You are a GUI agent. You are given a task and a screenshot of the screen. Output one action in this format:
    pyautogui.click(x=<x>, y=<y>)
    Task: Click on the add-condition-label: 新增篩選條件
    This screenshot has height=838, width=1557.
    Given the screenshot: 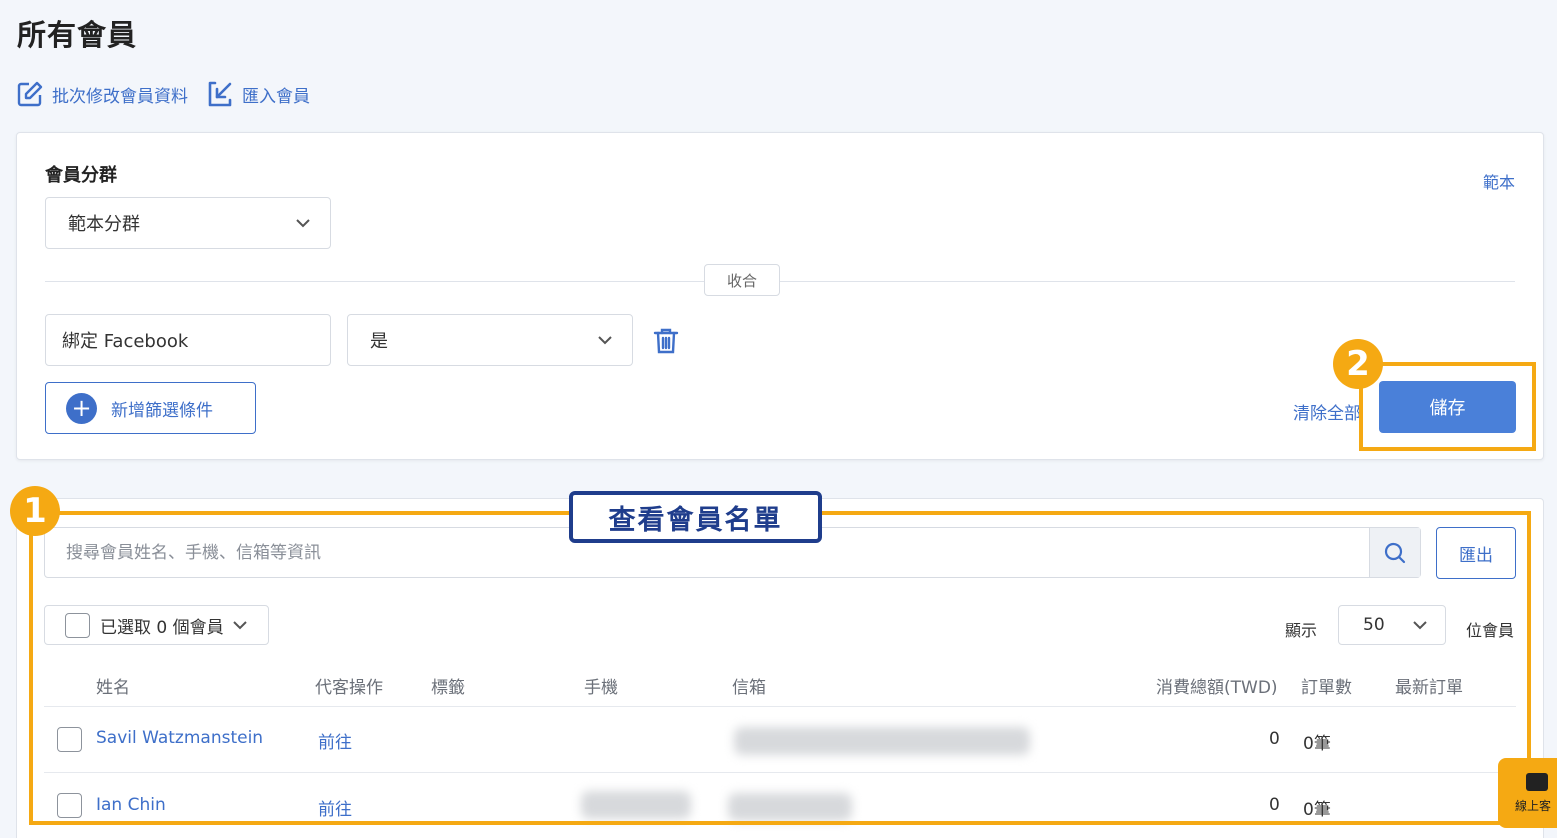 What is the action you would take?
    pyautogui.click(x=162, y=410)
    